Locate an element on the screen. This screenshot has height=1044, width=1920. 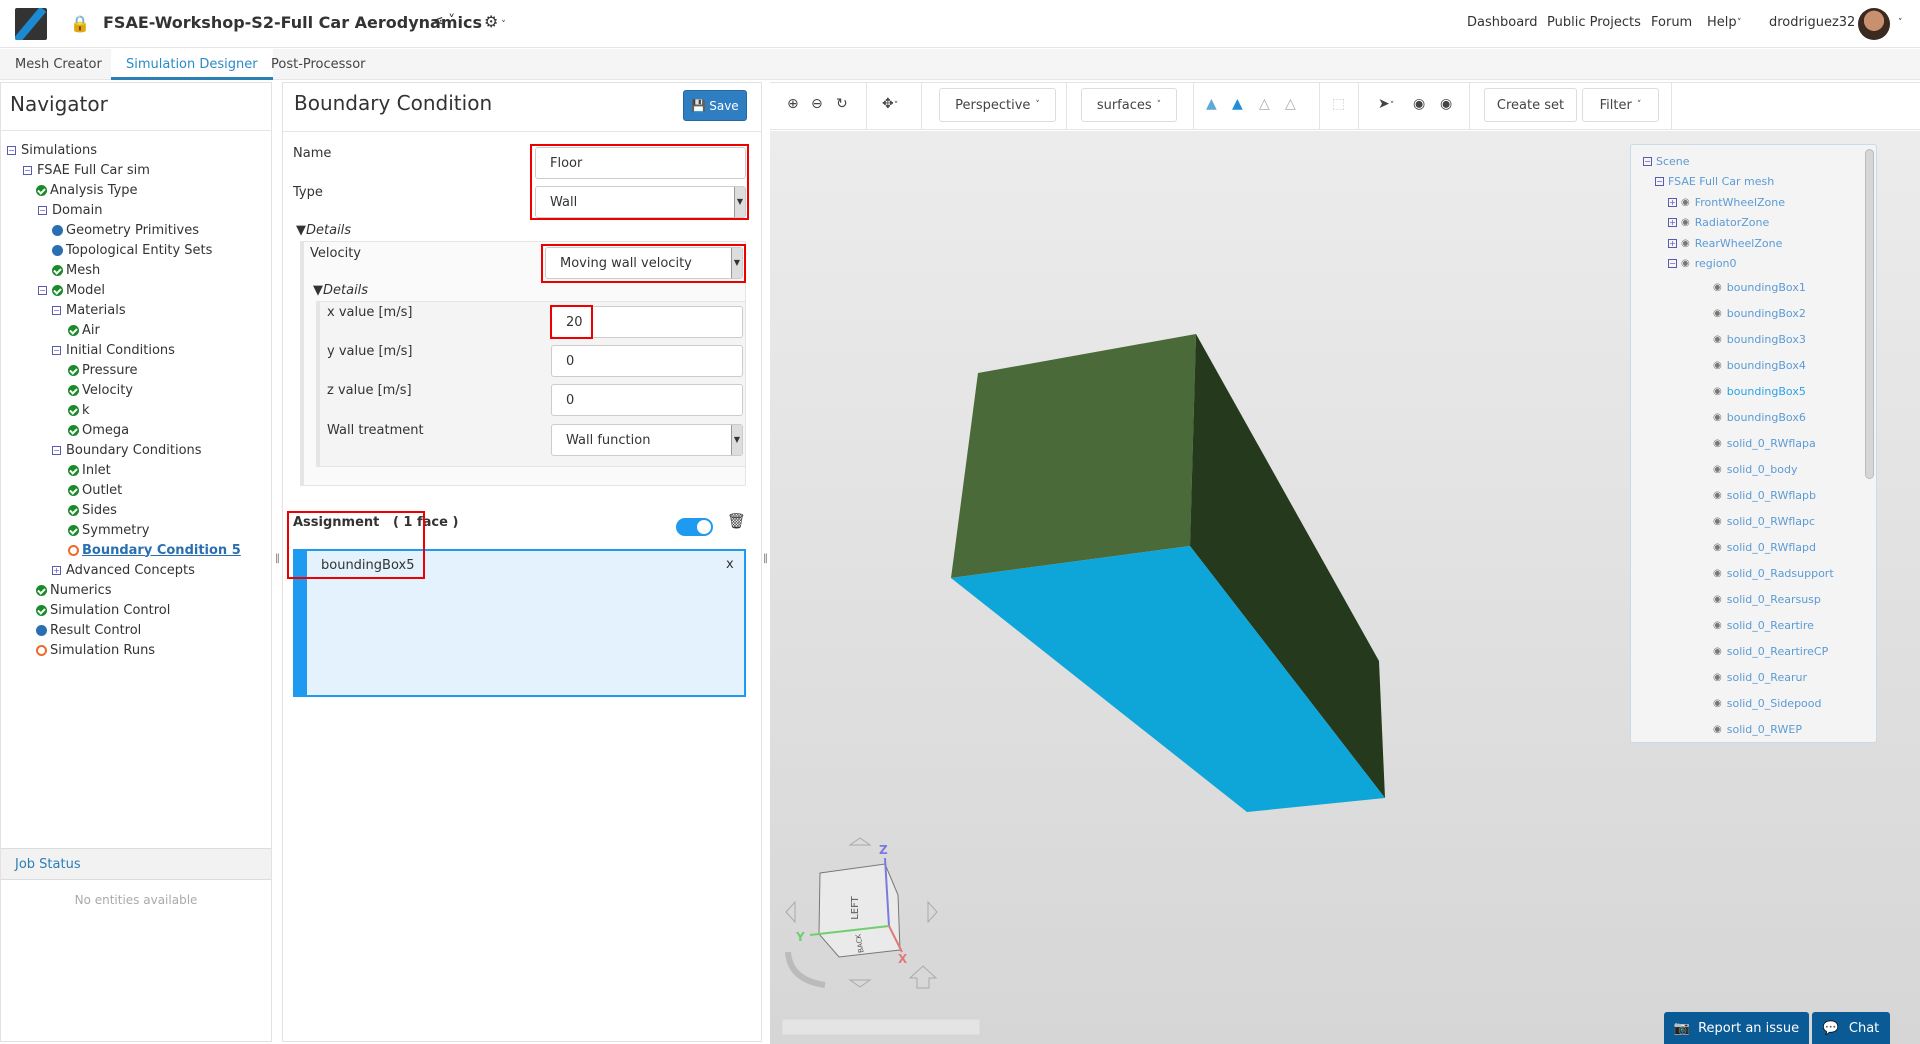
nav-dashboard: Dashboard is located at coordinates (1502, 22).